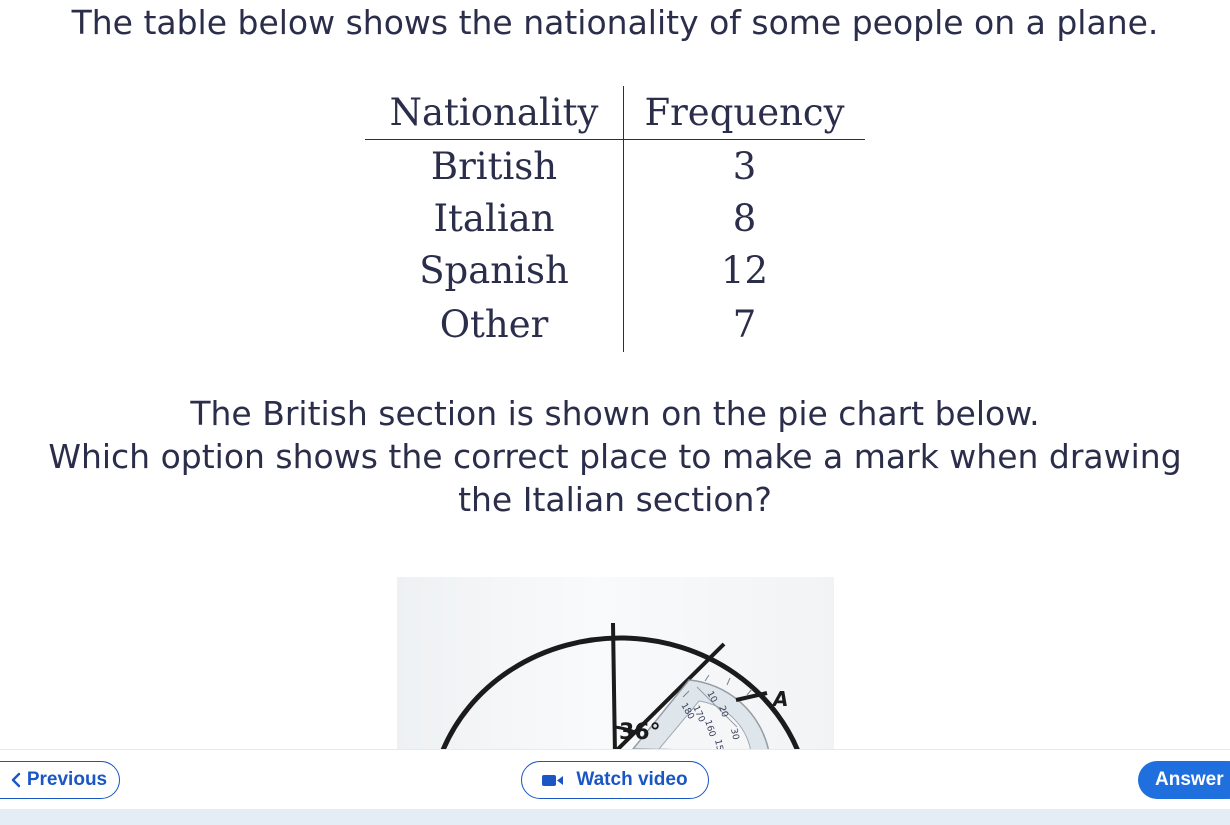 This screenshot has width=1230, height=825. I want to click on frequency-cell: 3, so click(744, 166).